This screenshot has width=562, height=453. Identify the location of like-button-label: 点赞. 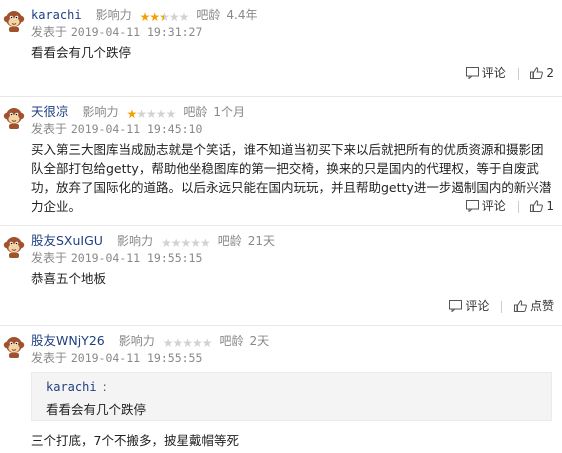
(541, 306).